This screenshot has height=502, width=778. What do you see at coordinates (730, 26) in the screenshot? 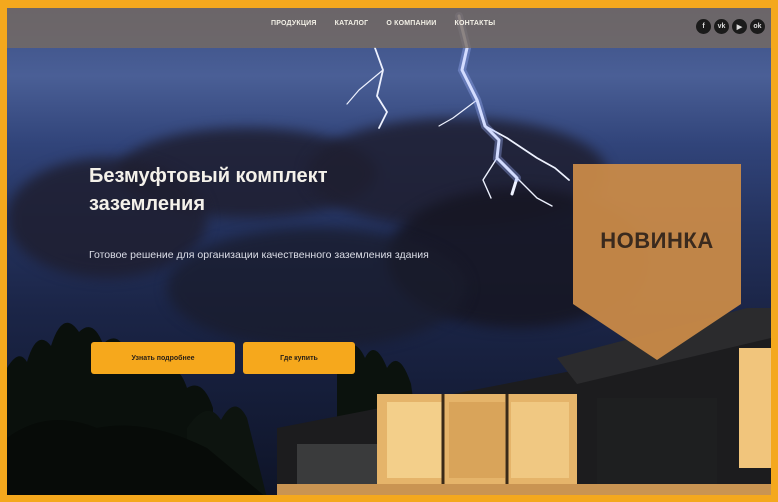
I see `social-links: f vk ▶ ok` at bounding box center [730, 26].